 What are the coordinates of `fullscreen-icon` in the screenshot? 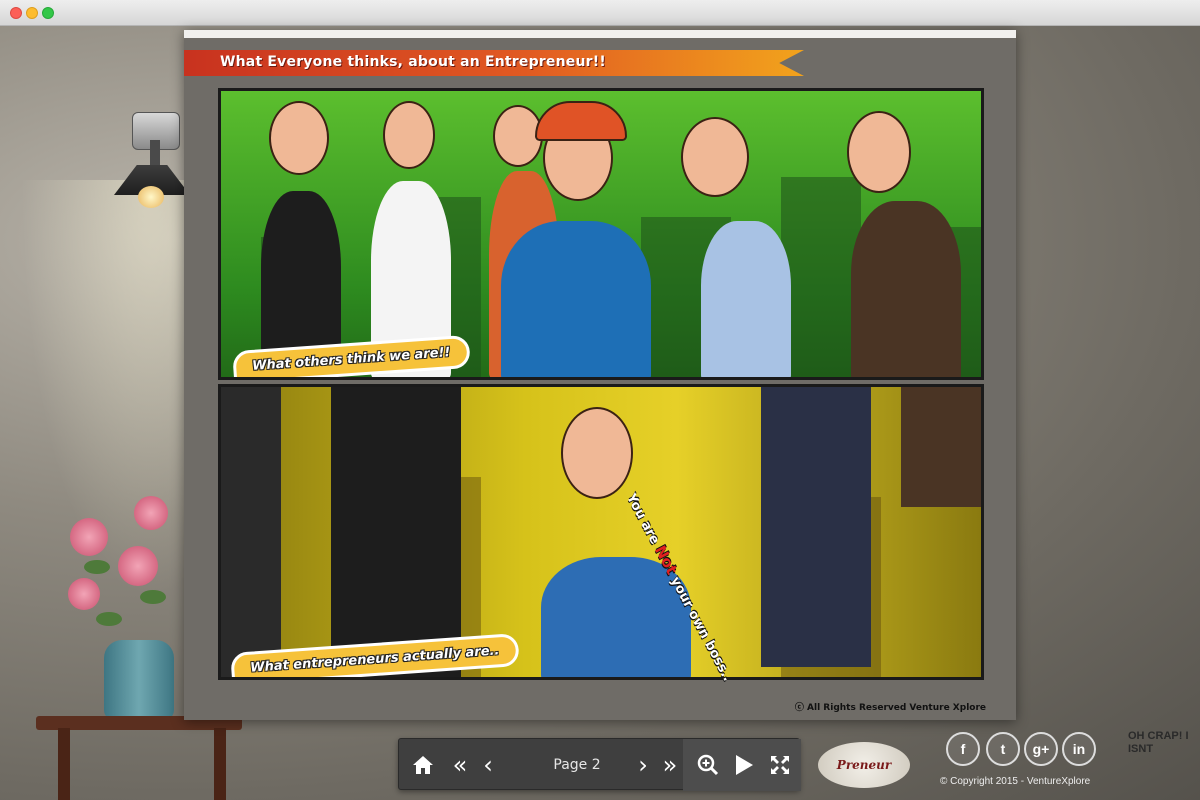 It's located at (780, 765).